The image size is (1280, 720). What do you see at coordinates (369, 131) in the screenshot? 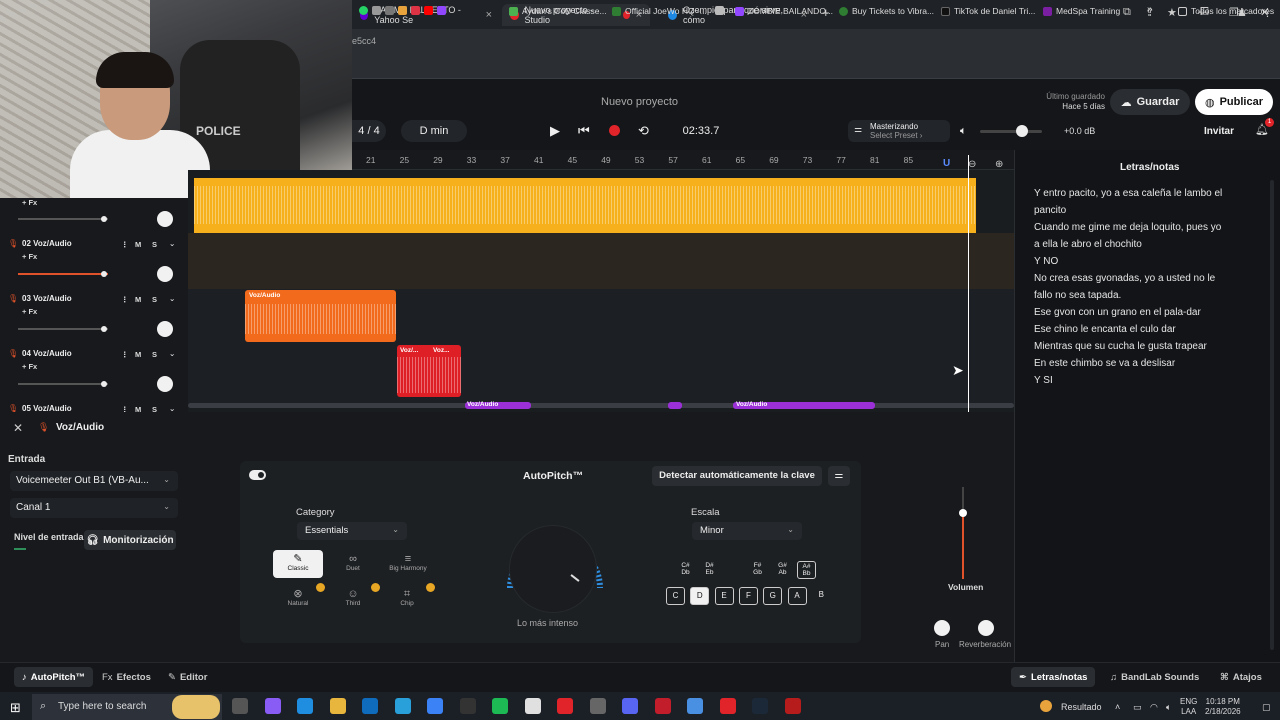
I see `time-signature: 4 / 4` at bounding box center [369, 131].